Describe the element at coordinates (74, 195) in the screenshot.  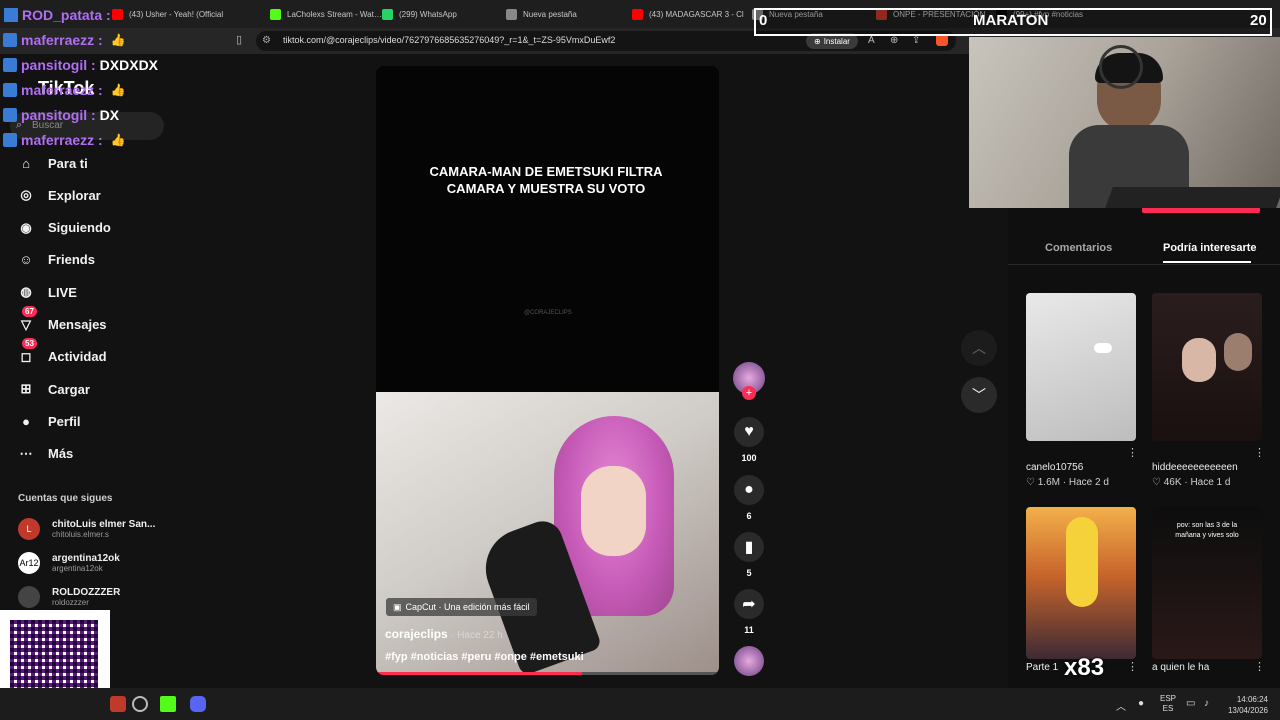
I see `nav-label: Explorar` at that location.